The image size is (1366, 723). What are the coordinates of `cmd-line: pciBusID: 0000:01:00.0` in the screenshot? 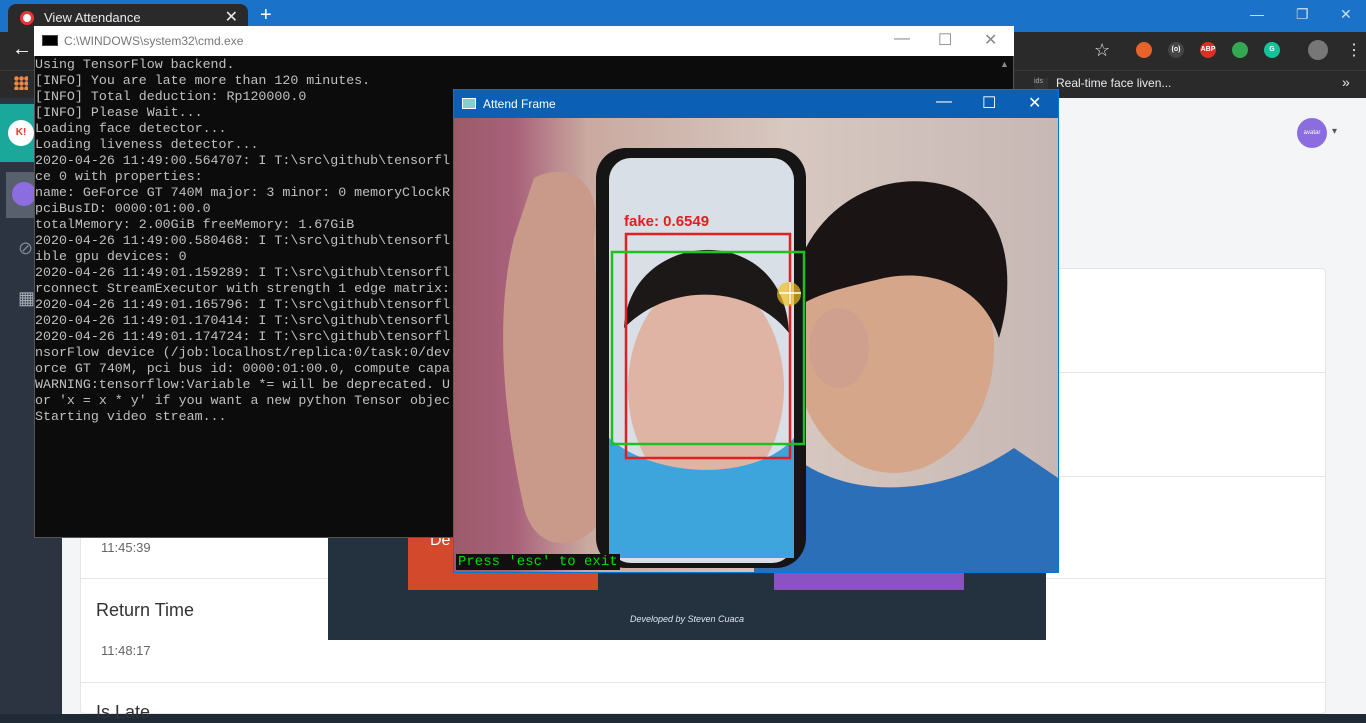 It's located at (123, 208).